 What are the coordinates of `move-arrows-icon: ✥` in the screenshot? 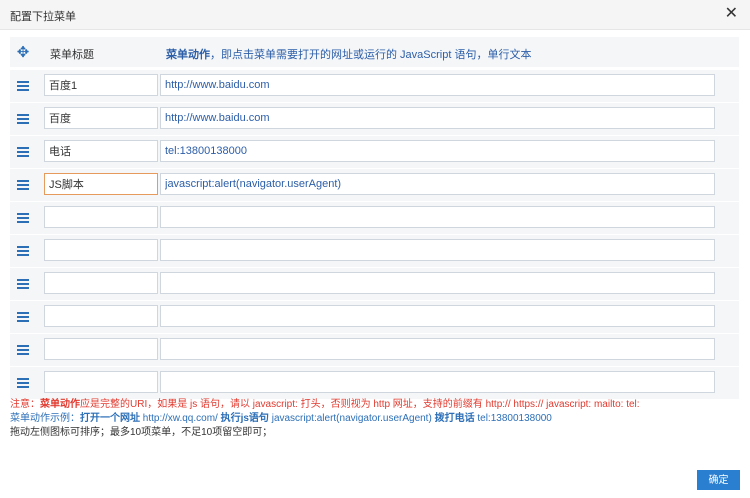 It's located at (23, 52).